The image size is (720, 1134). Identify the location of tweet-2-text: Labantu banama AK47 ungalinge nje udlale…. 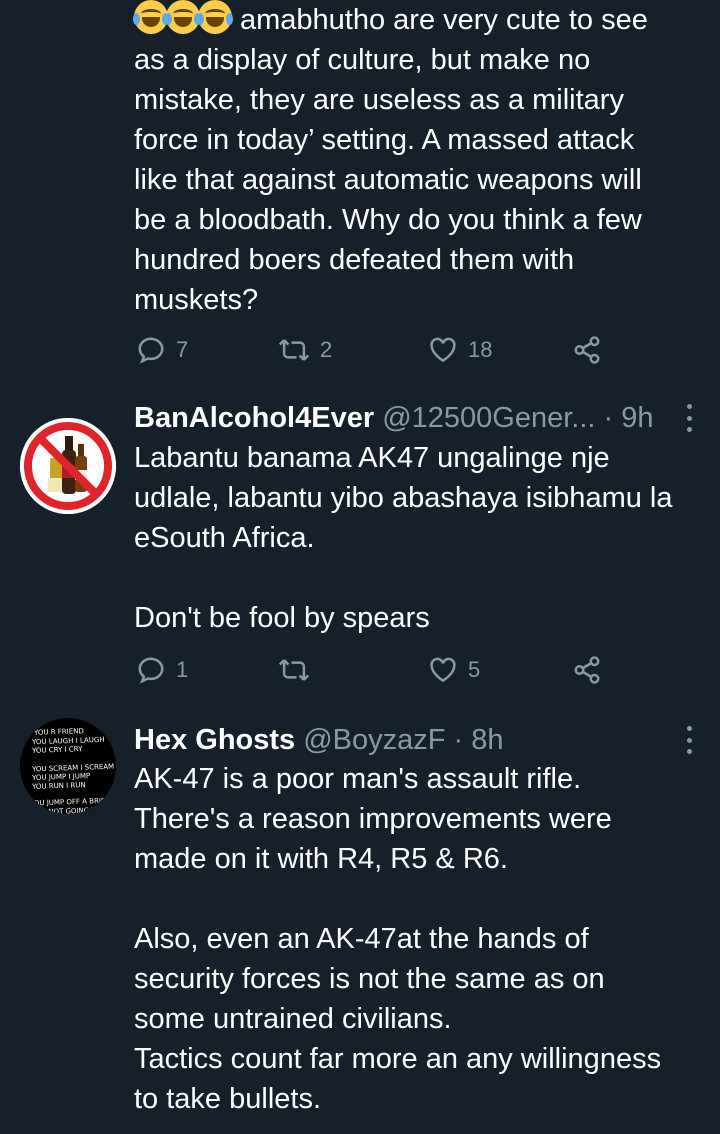
(403, 538).